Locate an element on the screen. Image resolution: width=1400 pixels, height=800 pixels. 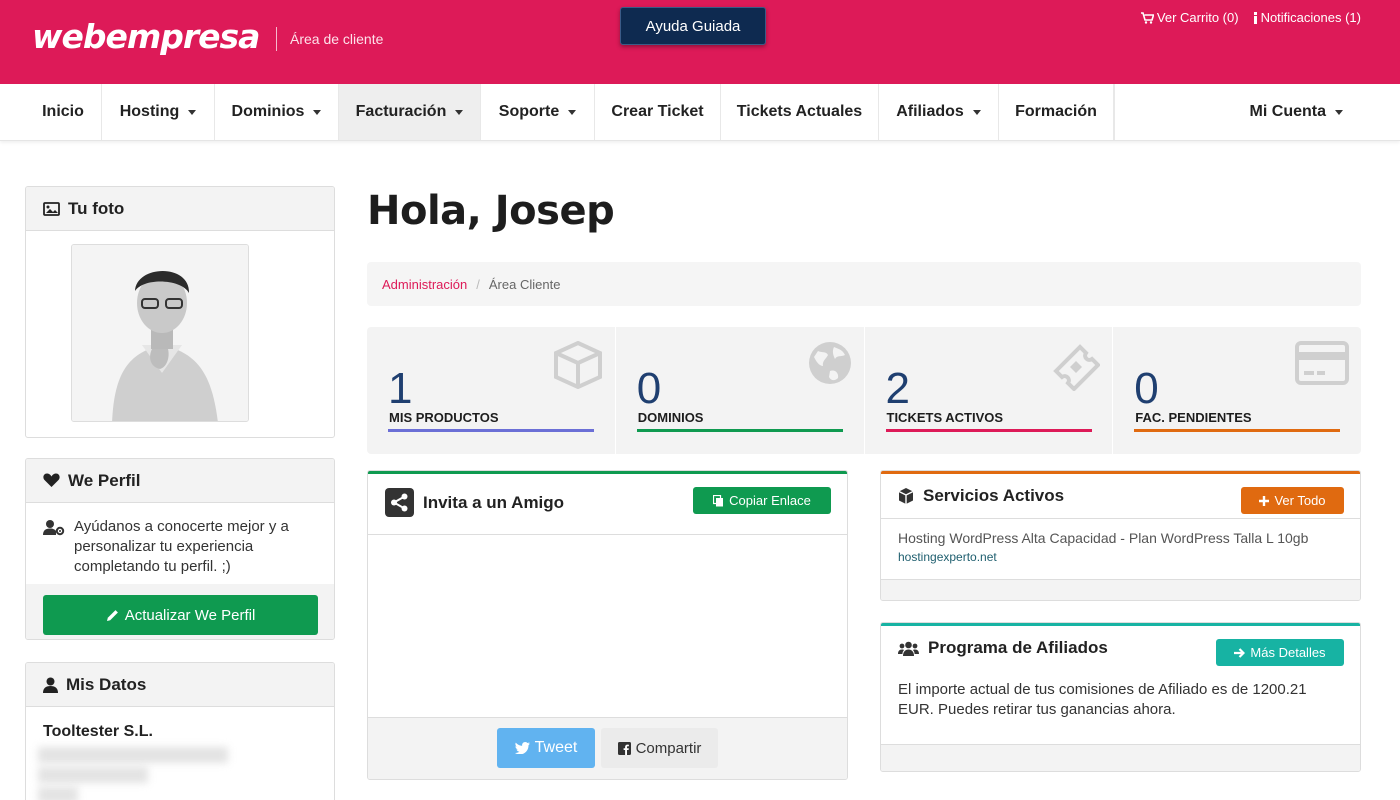
active-services-title: Servicios Activos is located at coordinates (981, 496).